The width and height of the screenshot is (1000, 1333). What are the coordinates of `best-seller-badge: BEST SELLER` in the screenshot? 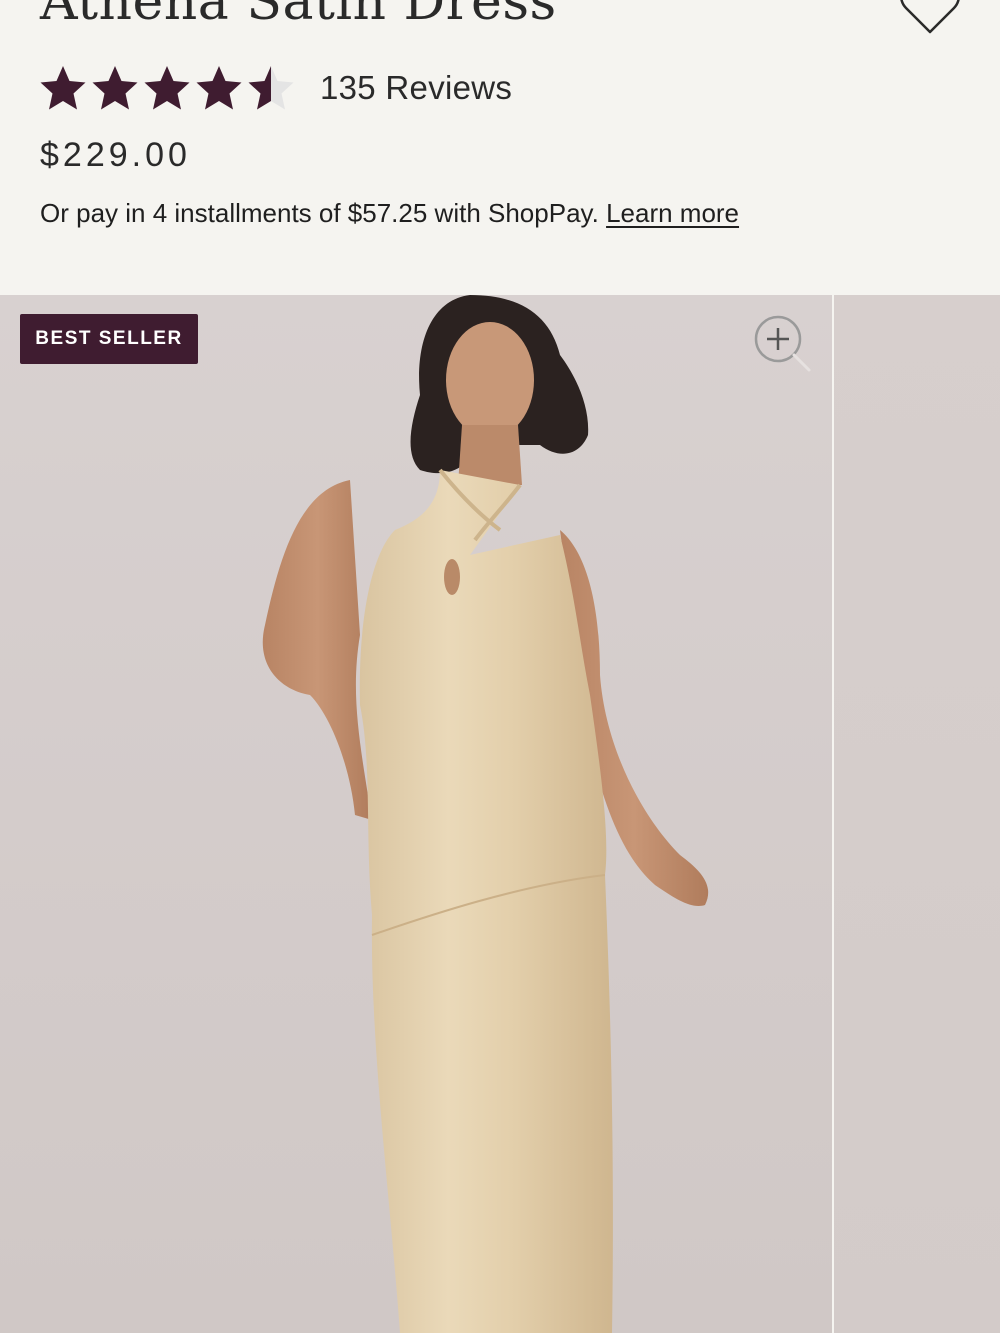 It's located at (109, 339).